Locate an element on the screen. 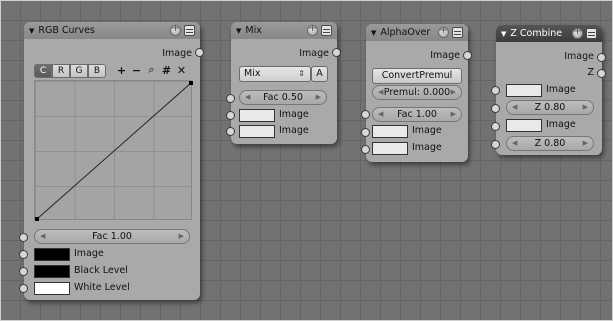 The height and width of the screenshot is (321, 613). alpha-over-output-socket is located at coordinates (467, 55).